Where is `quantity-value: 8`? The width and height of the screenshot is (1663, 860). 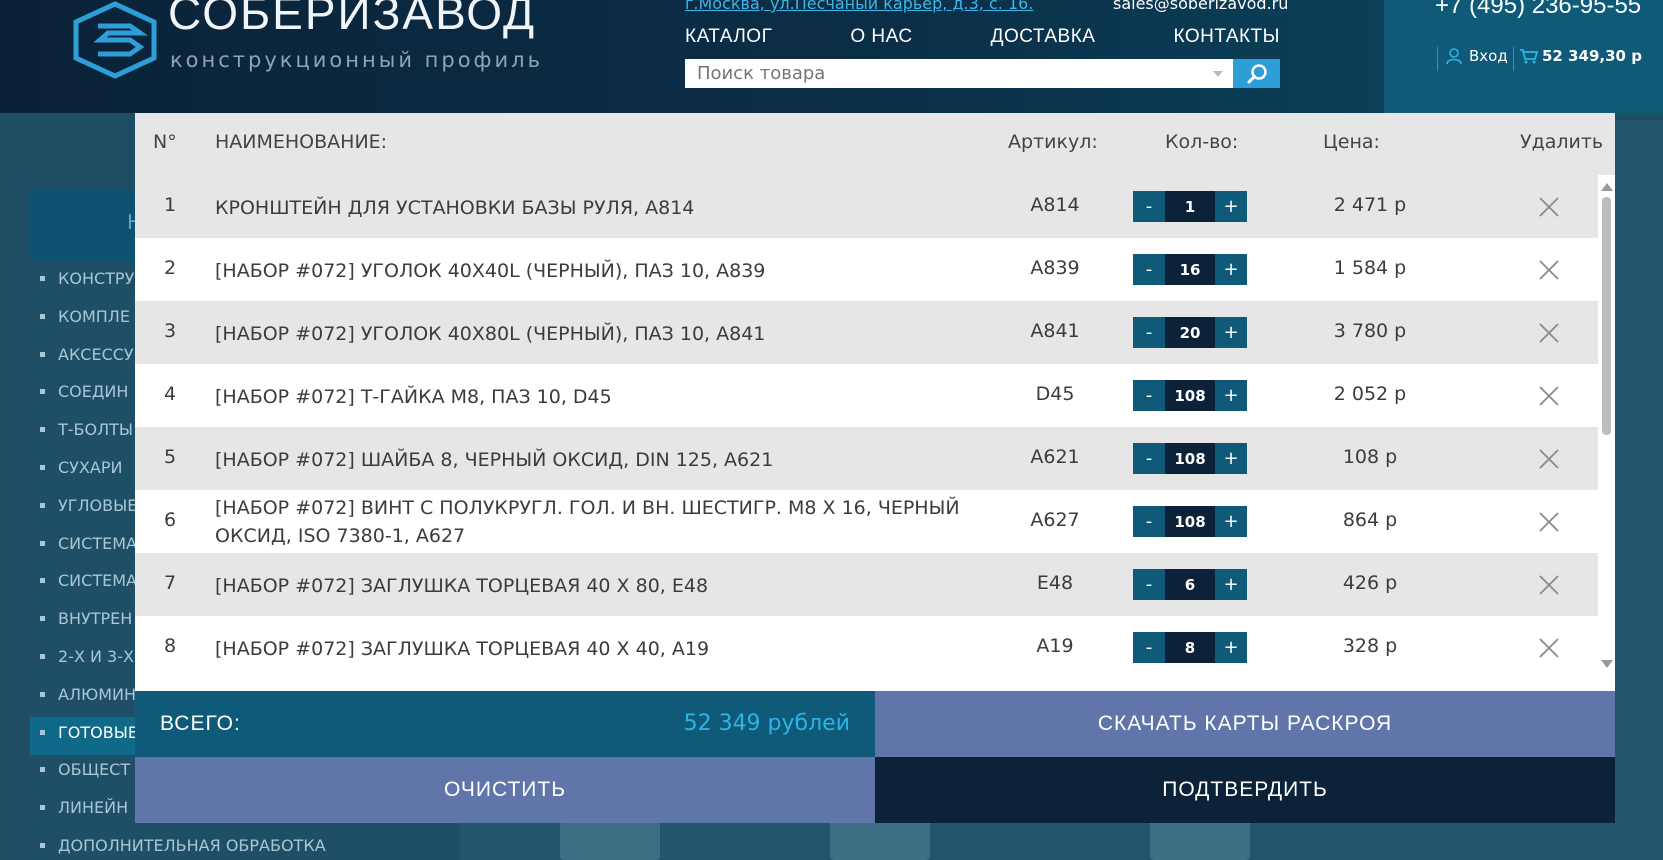
quantity-value: 8 is located at coordinates (1190, 647).